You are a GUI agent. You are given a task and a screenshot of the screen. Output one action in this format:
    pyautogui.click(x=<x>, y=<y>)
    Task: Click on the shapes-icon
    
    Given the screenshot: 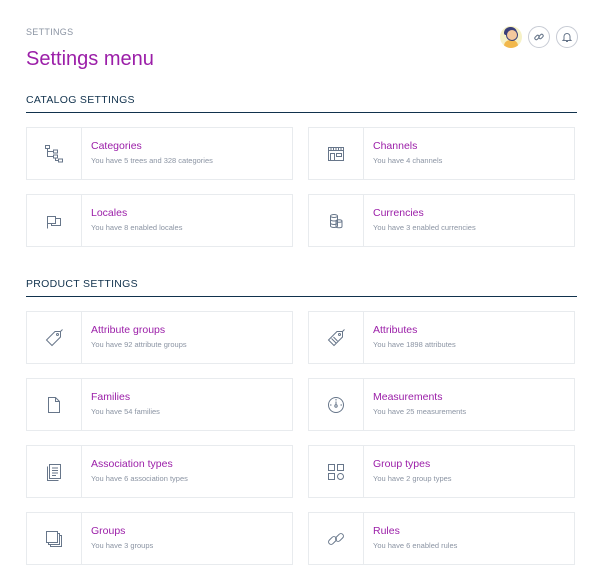 What is the action you would take?
    pyautogui.click(x=336, y=471)
    